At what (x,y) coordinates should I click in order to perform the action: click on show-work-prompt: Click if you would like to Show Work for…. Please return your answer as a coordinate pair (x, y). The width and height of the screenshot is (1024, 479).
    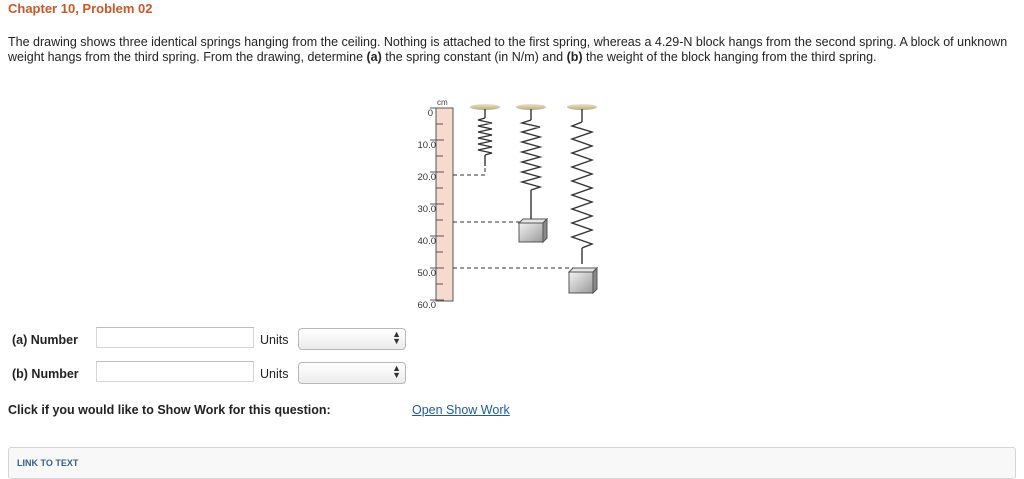
    Looking at the image, I should click on (169, 410).